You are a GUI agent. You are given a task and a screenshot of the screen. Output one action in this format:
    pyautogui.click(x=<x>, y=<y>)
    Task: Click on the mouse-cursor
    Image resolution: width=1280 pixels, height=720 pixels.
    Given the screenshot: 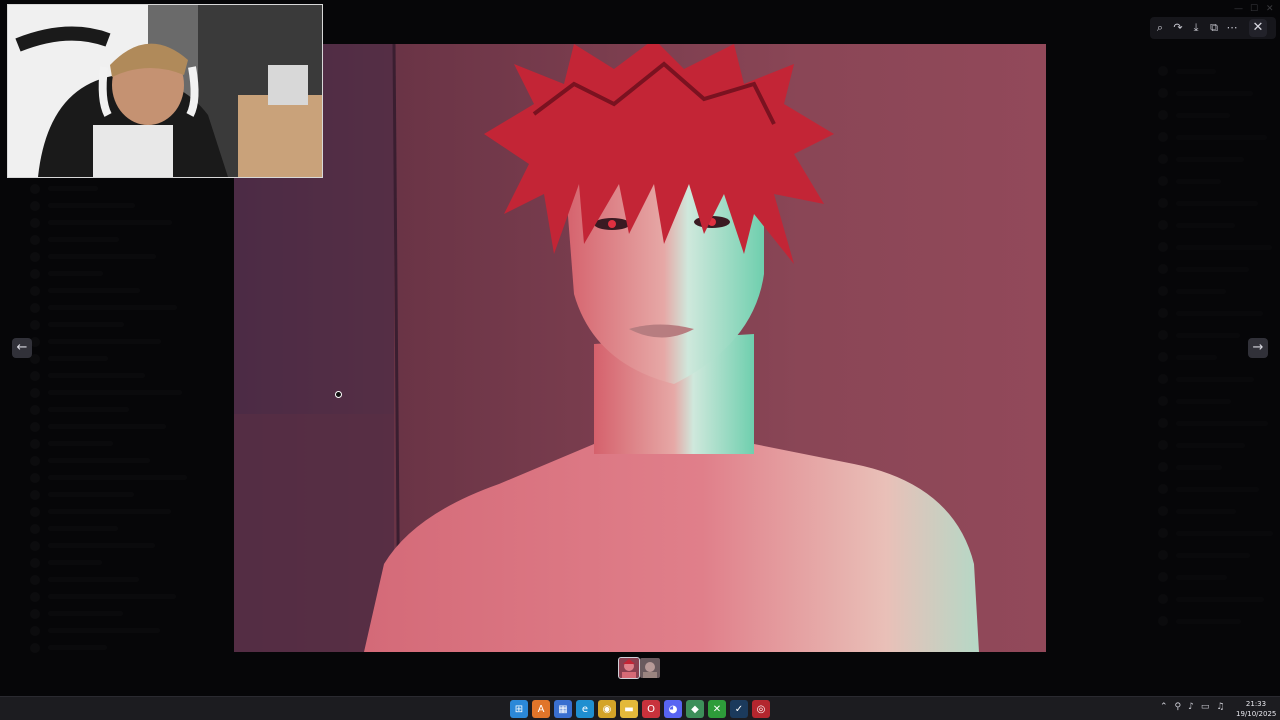 What is the action you would take?
    pyautogui.click(x=338, y=394)
    